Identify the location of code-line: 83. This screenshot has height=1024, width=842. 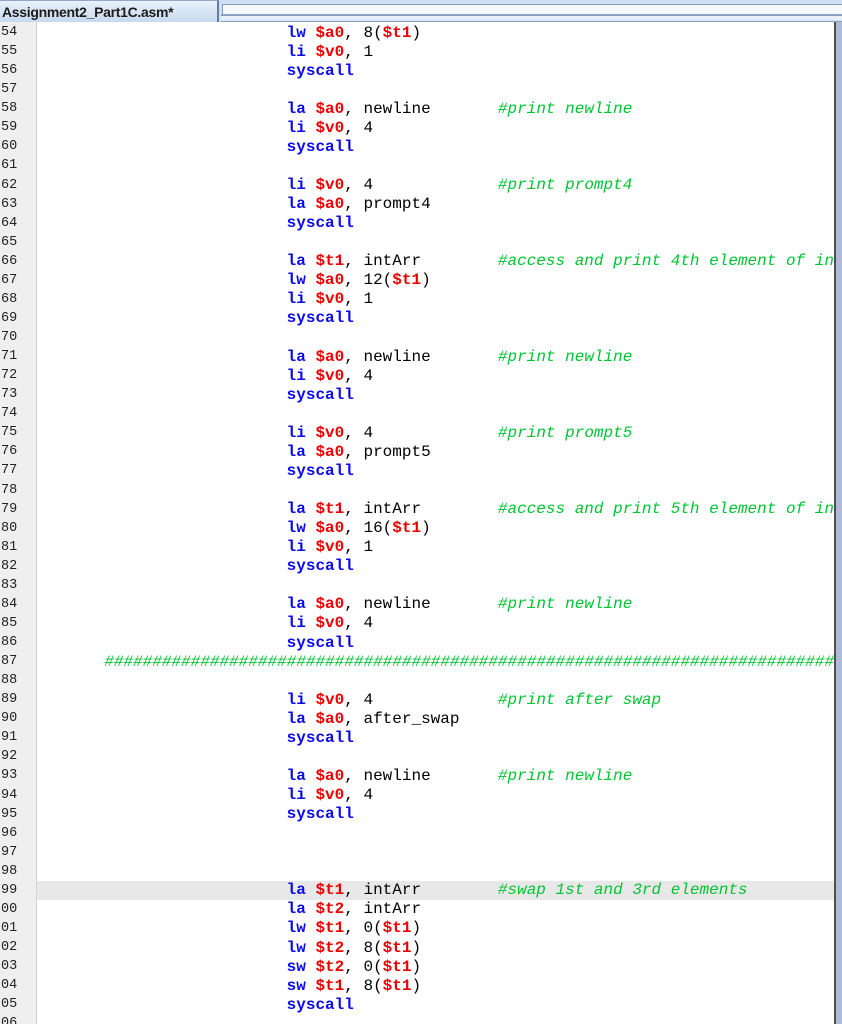
(417, 585).